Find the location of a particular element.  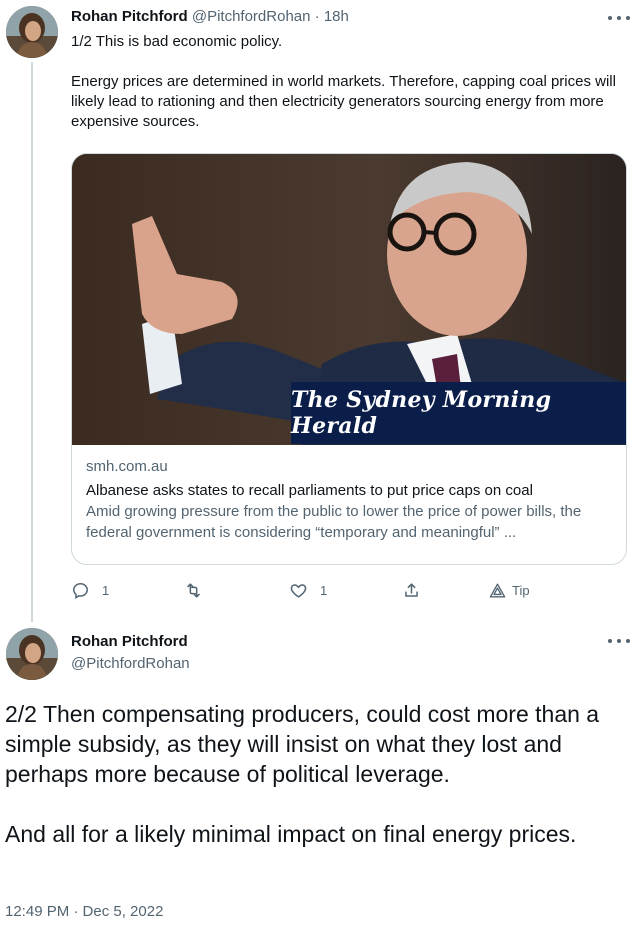

tip-label: Tip is located at coordinates (521, 590).